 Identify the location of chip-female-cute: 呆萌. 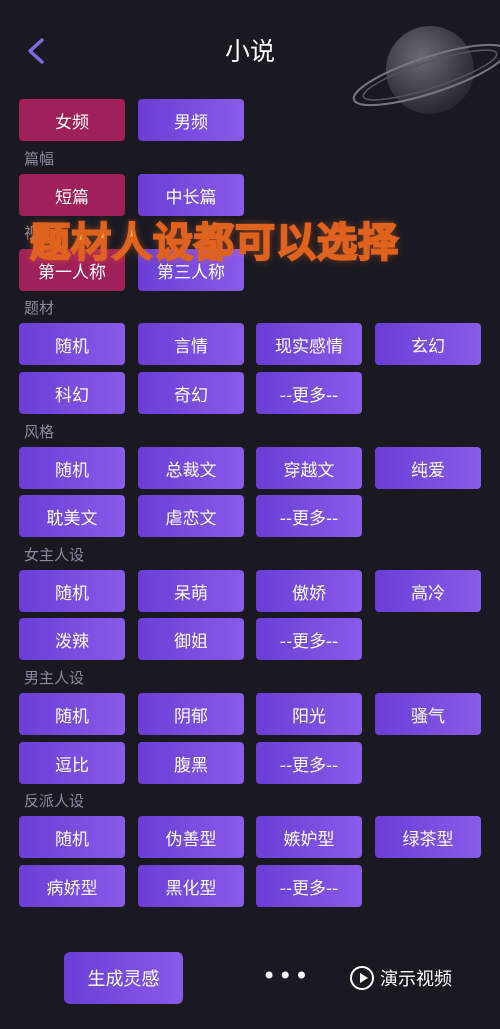
(191, 591).